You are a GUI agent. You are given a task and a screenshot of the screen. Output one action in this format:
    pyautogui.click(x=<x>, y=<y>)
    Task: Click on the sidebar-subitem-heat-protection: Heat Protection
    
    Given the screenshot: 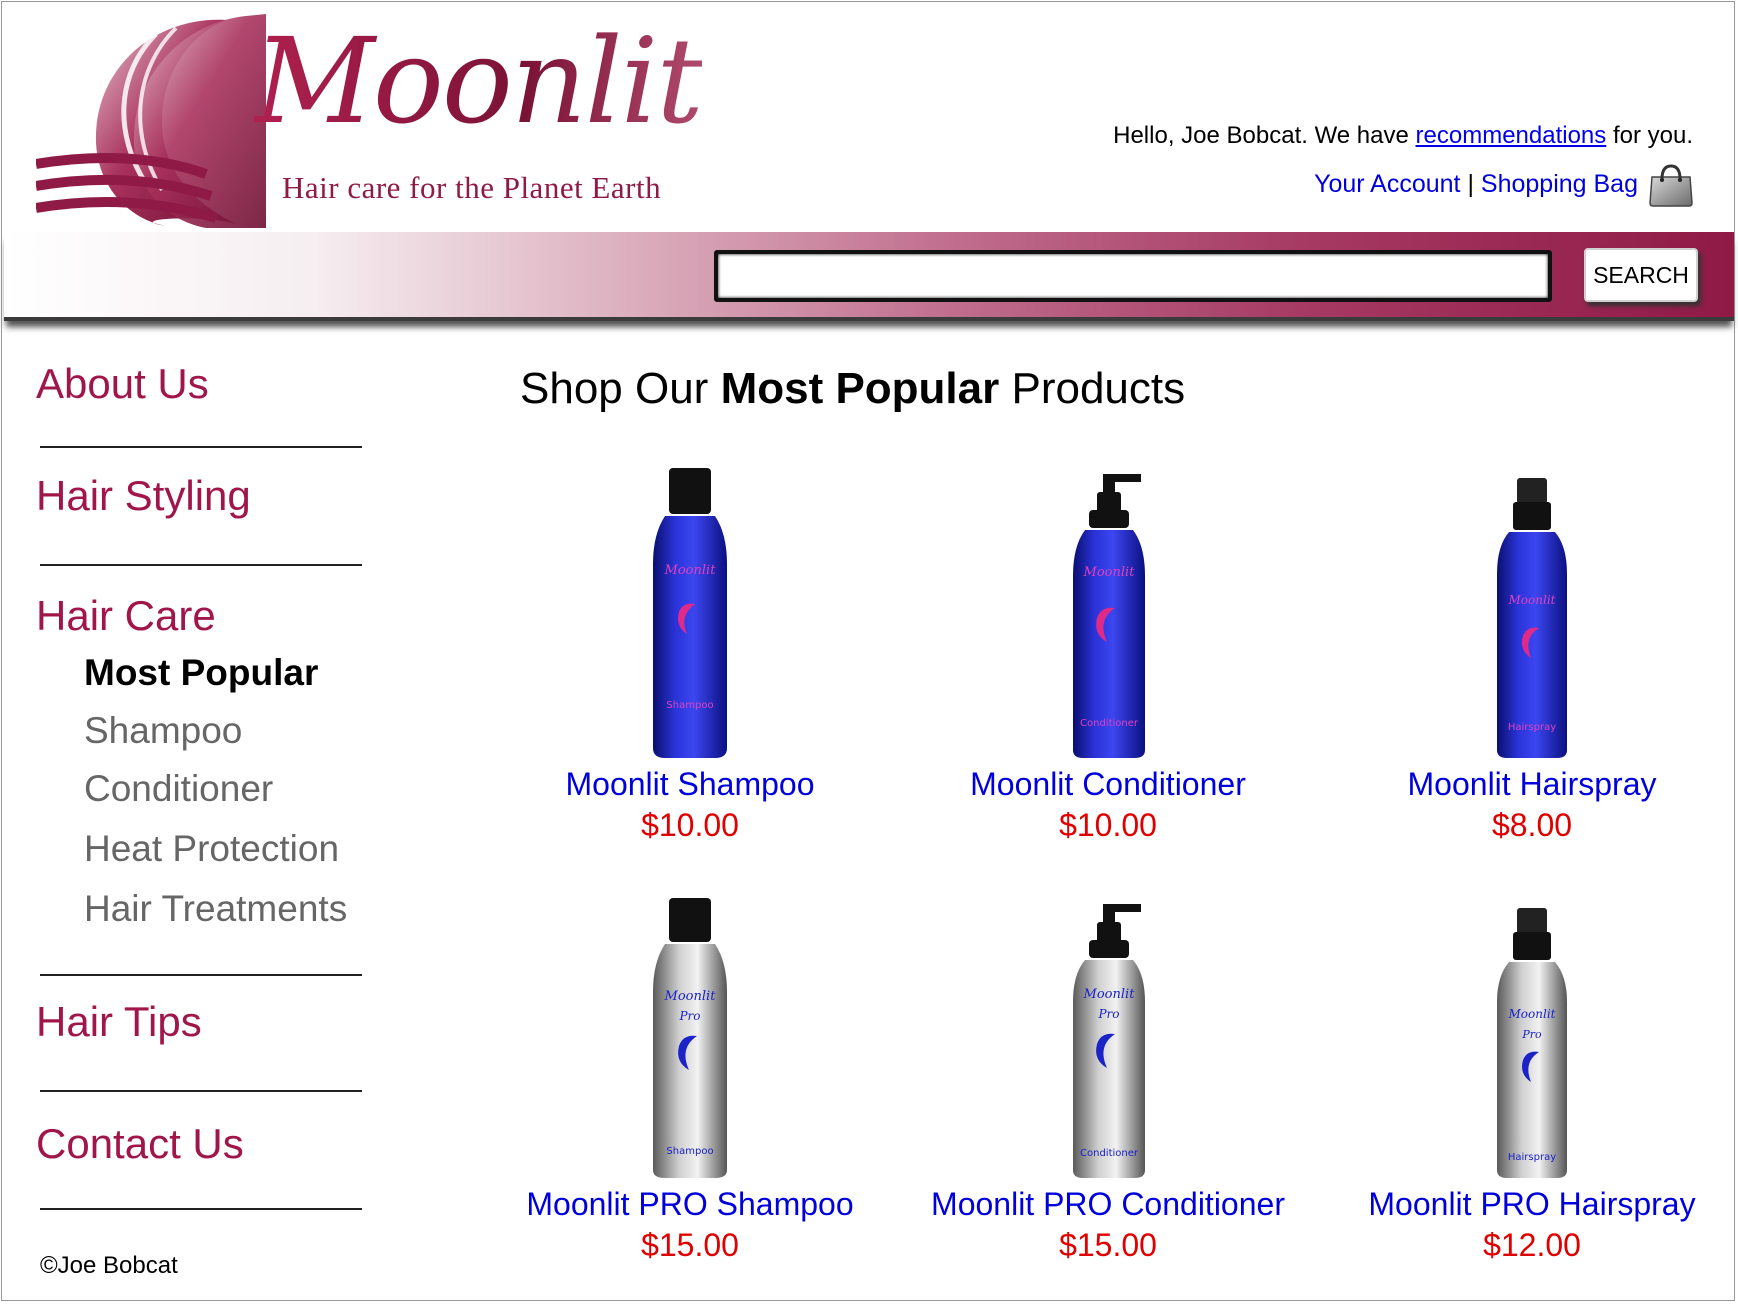 What is the action you would take?
    pyautogui.click(x=211, y=849)
    